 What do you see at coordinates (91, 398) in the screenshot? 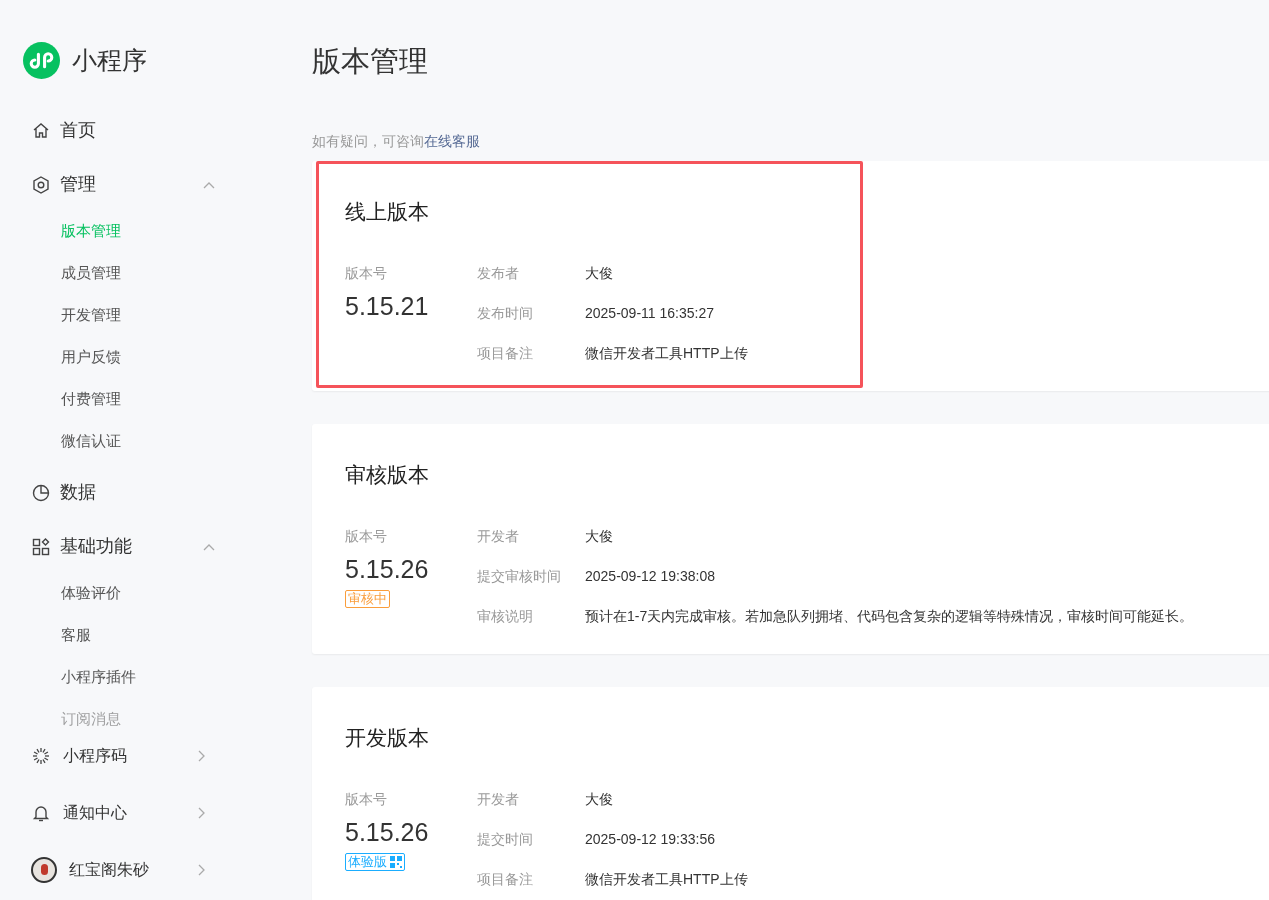
I see `nav-subitem: 付费管理` at bounding box center [91, 398].